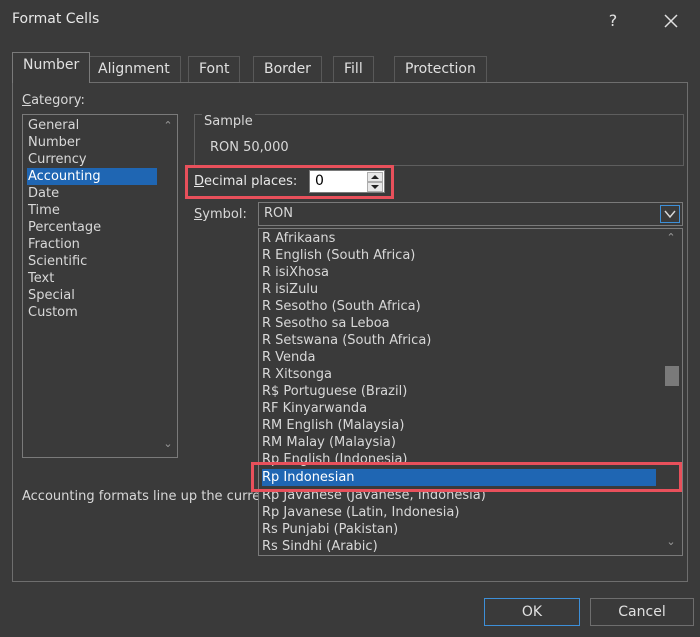  What do you see at coordinates (459, 374) in the screenshot?
I see `symbol-option: R Xitsonga` at bounding box center [459, 374].